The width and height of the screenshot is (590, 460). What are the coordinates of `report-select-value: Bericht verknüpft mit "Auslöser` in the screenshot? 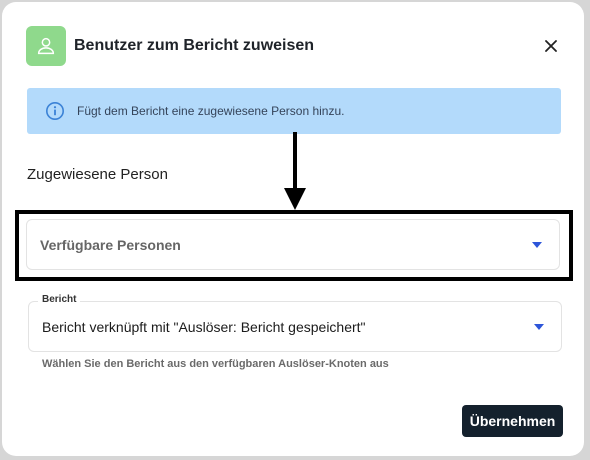 It's located at (204, 326).